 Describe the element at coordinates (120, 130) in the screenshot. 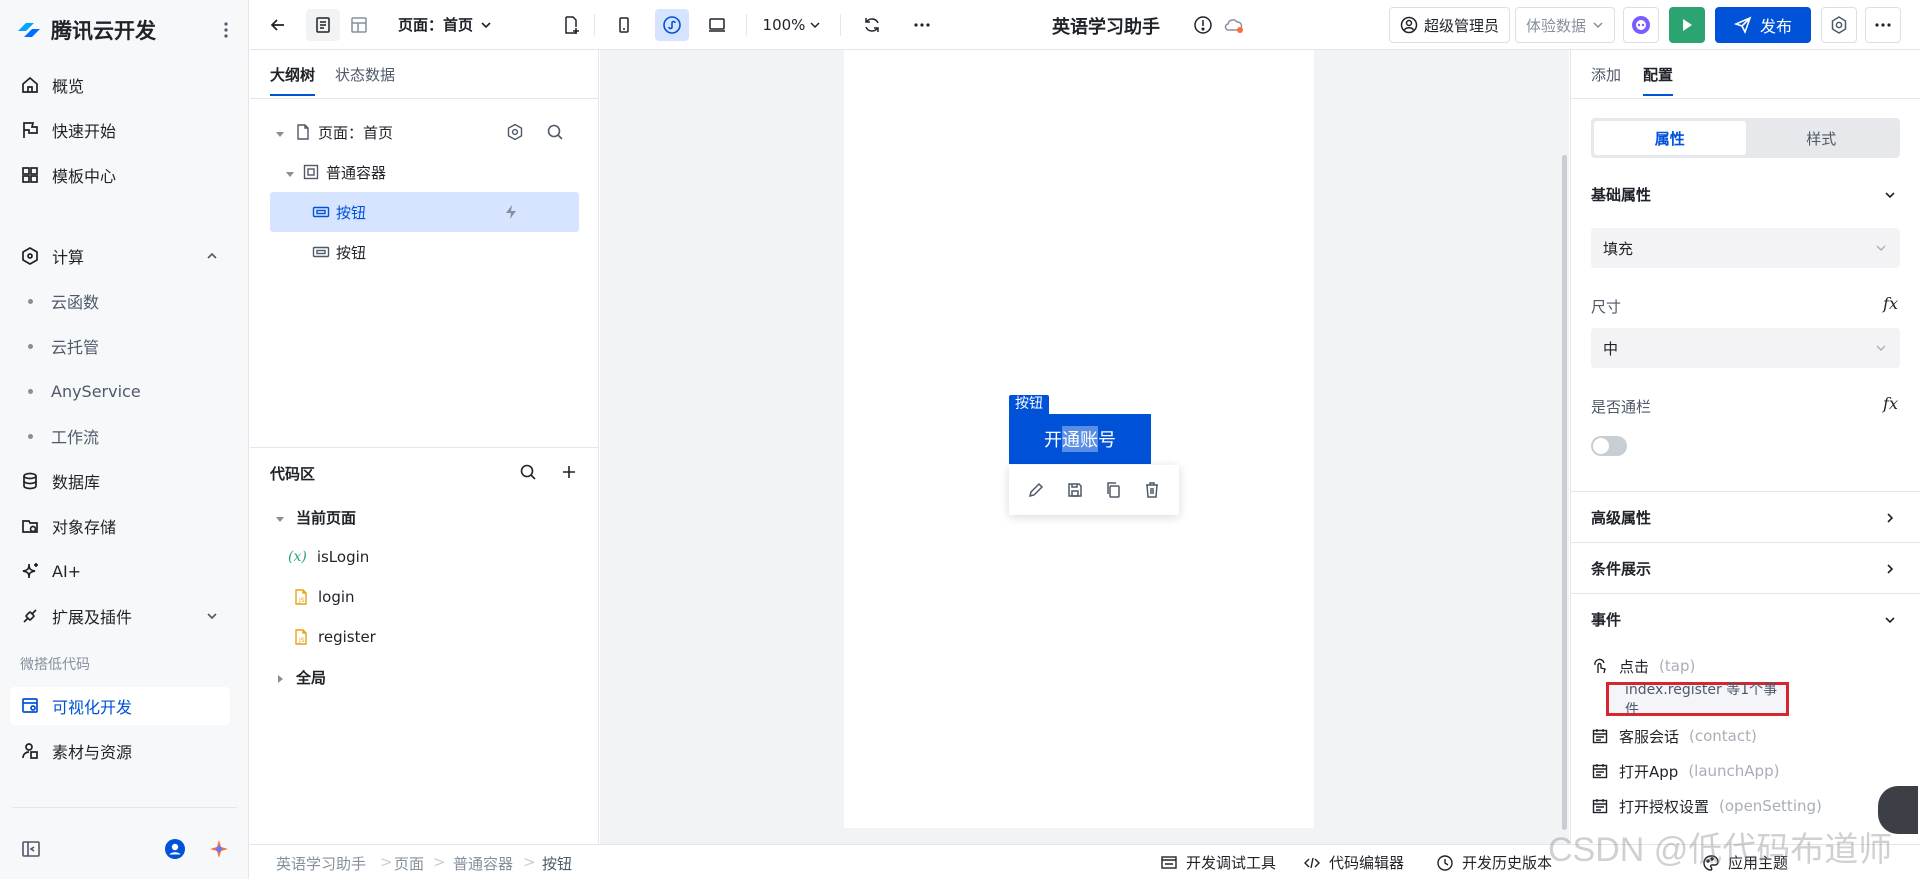

I see `nav-quick-start: 快速开始` at that location.